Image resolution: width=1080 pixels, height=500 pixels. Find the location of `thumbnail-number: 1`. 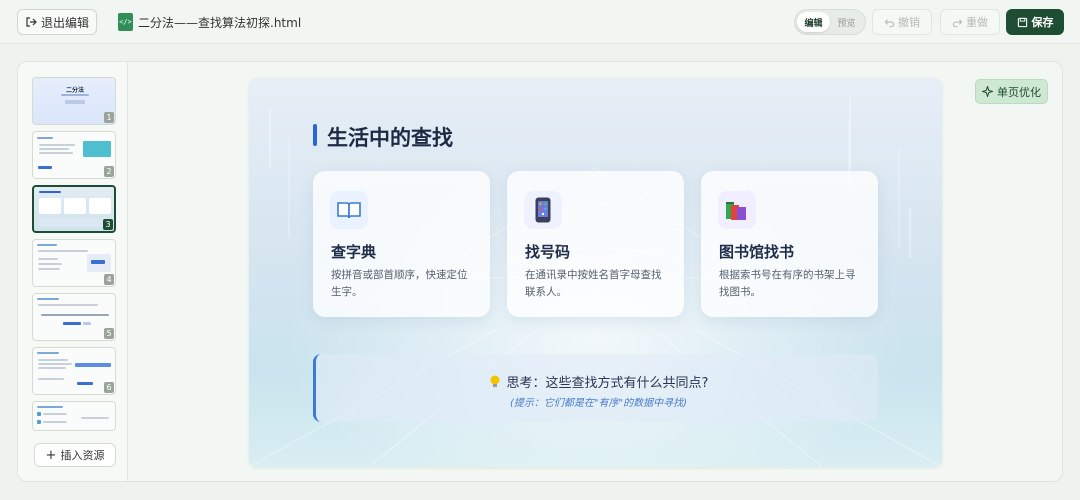

thumbnail-number: 1 is located at coordinates (109, 117).